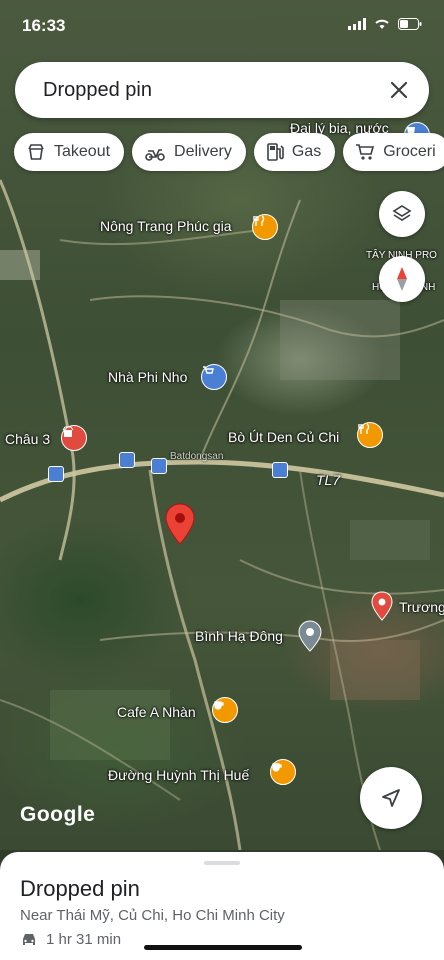  I want to click on sheet-drag-handle, so click(222, 863).